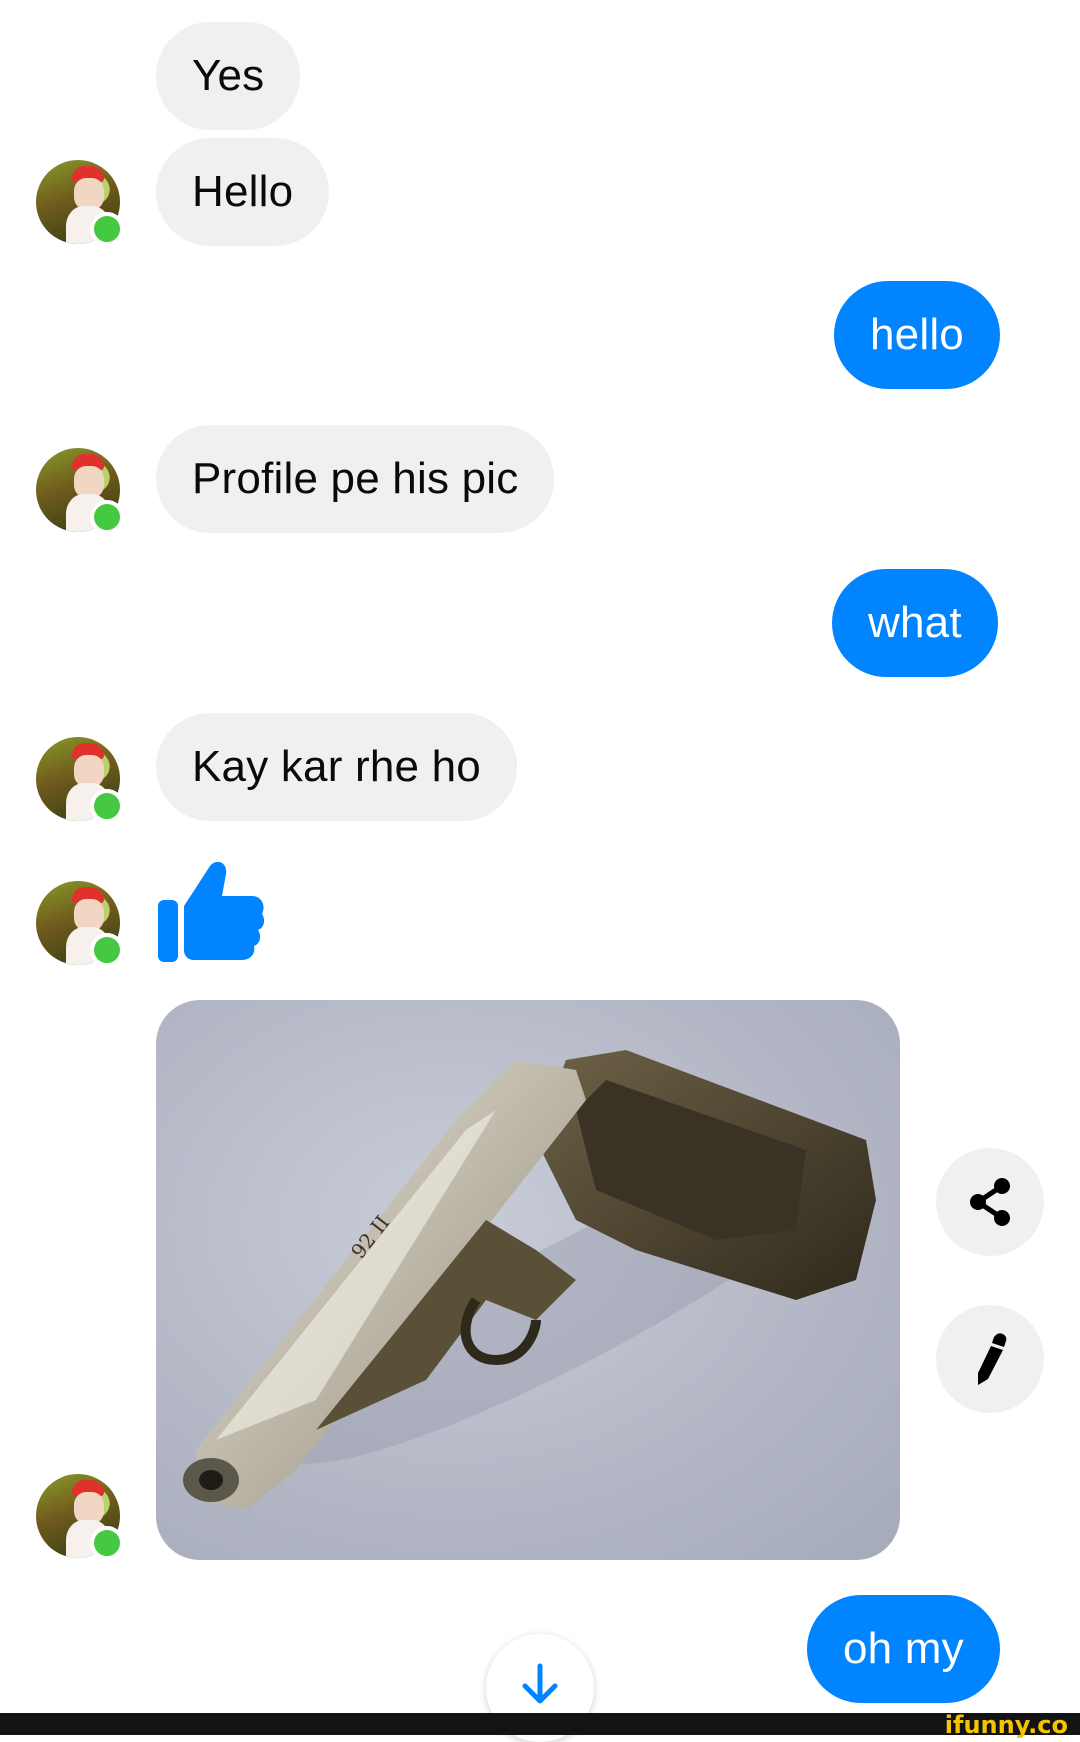 The width and height of the screenshot is (1080, 1742). I want to click on message-text: Kay kar rhe ho, so click(336, 766).